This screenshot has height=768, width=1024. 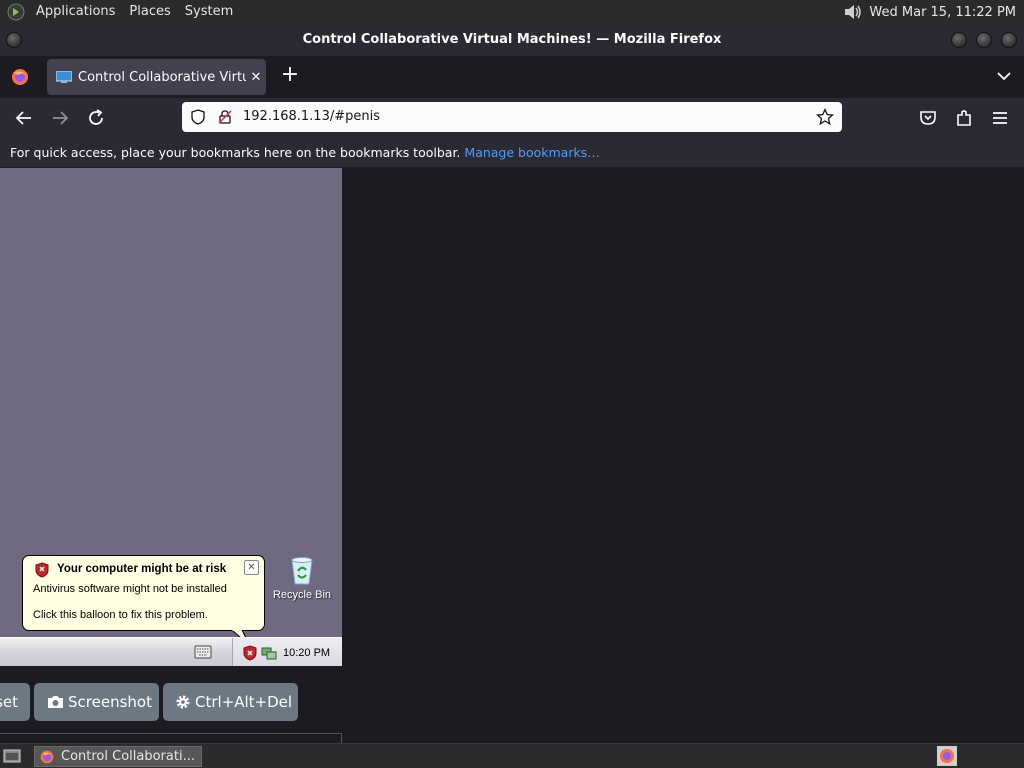 What do you see at coordinates (120, 615) in the screenshot?
I see `balloon-line-2: Click this balloon to fix this problem.` at bounding box center [120, 615].